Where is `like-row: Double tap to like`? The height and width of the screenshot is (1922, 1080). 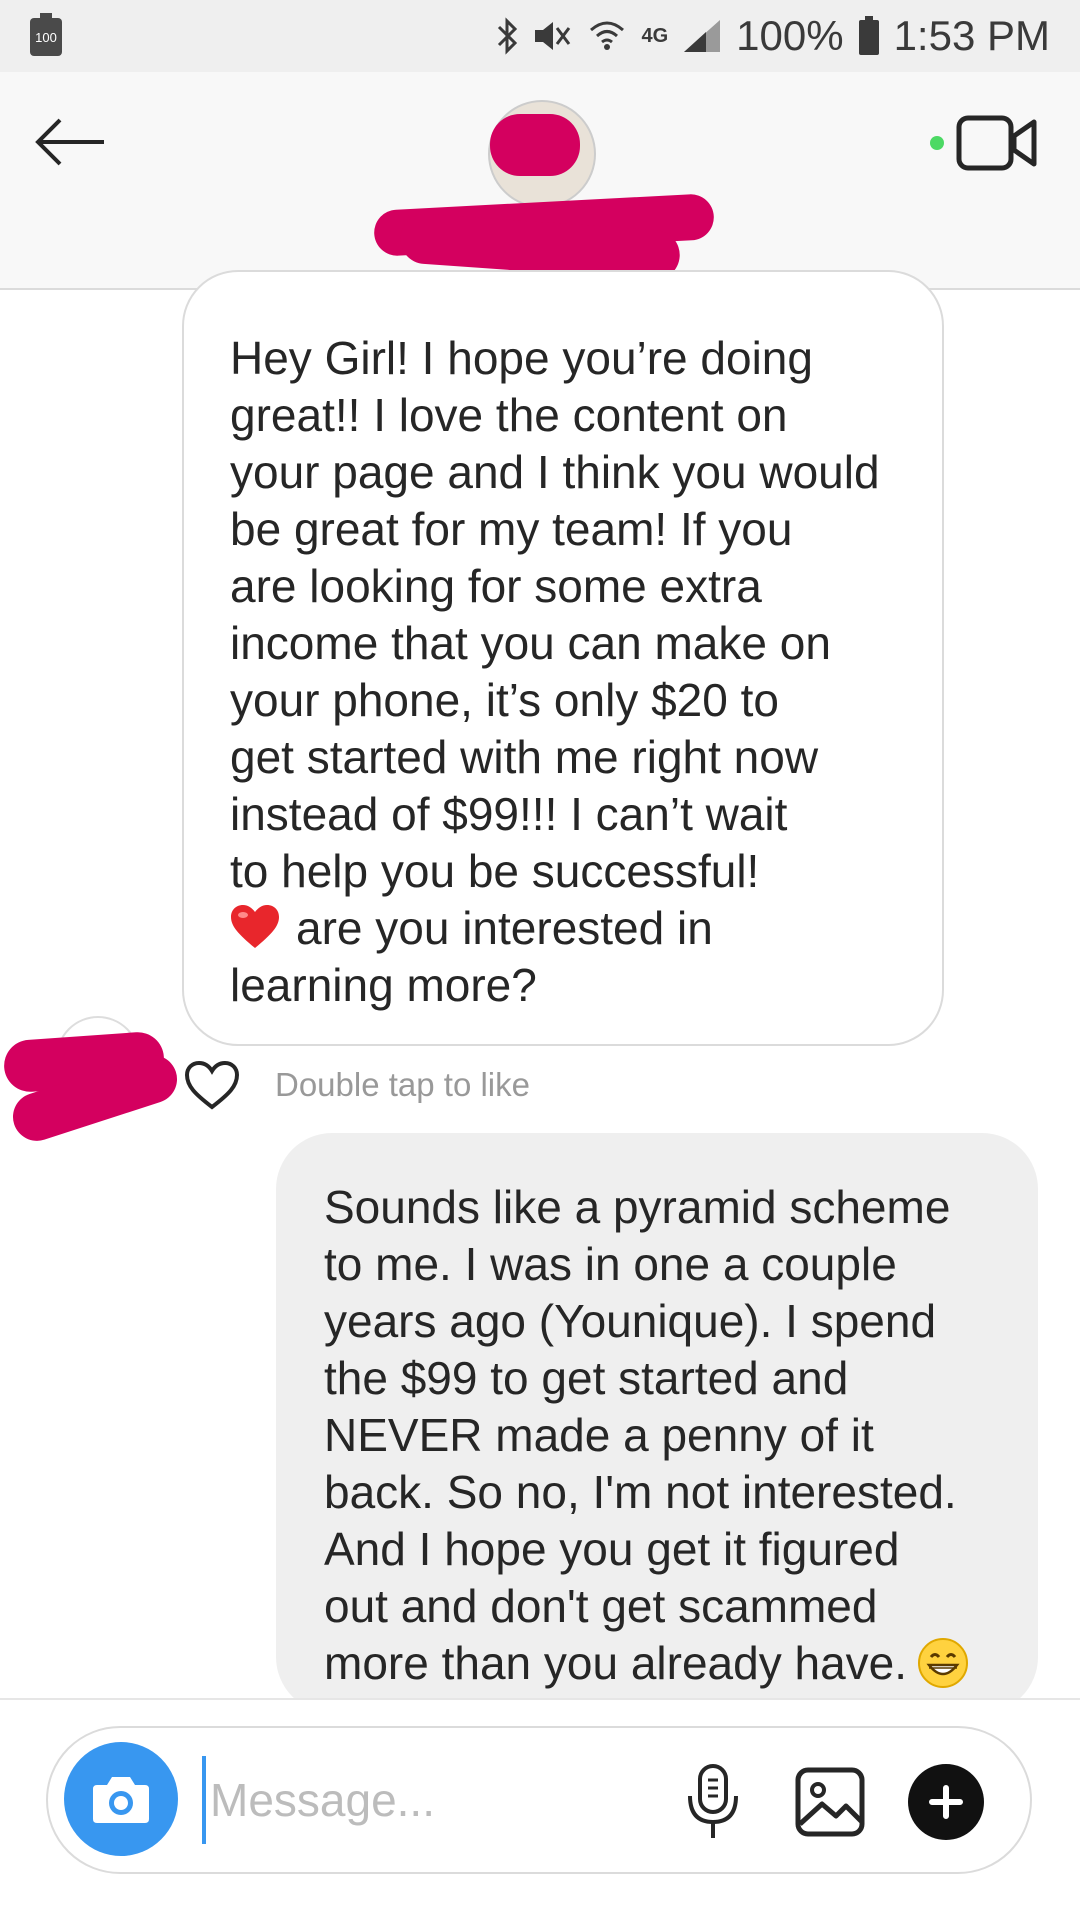
like-row: Double tap to like is located at coordinates (356, 1085).